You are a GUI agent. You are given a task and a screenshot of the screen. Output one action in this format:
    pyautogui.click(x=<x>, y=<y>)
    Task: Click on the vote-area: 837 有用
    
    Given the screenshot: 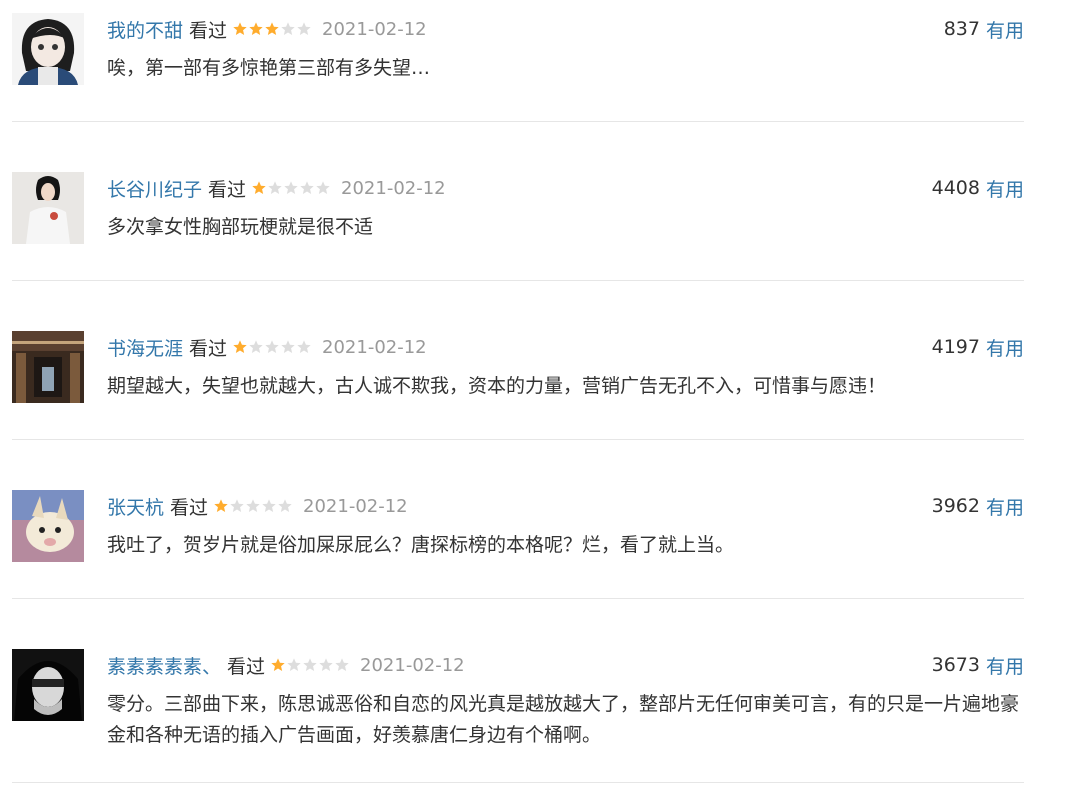 What is the action you would take?
    pyautogui.click(x=984, y=29)
    